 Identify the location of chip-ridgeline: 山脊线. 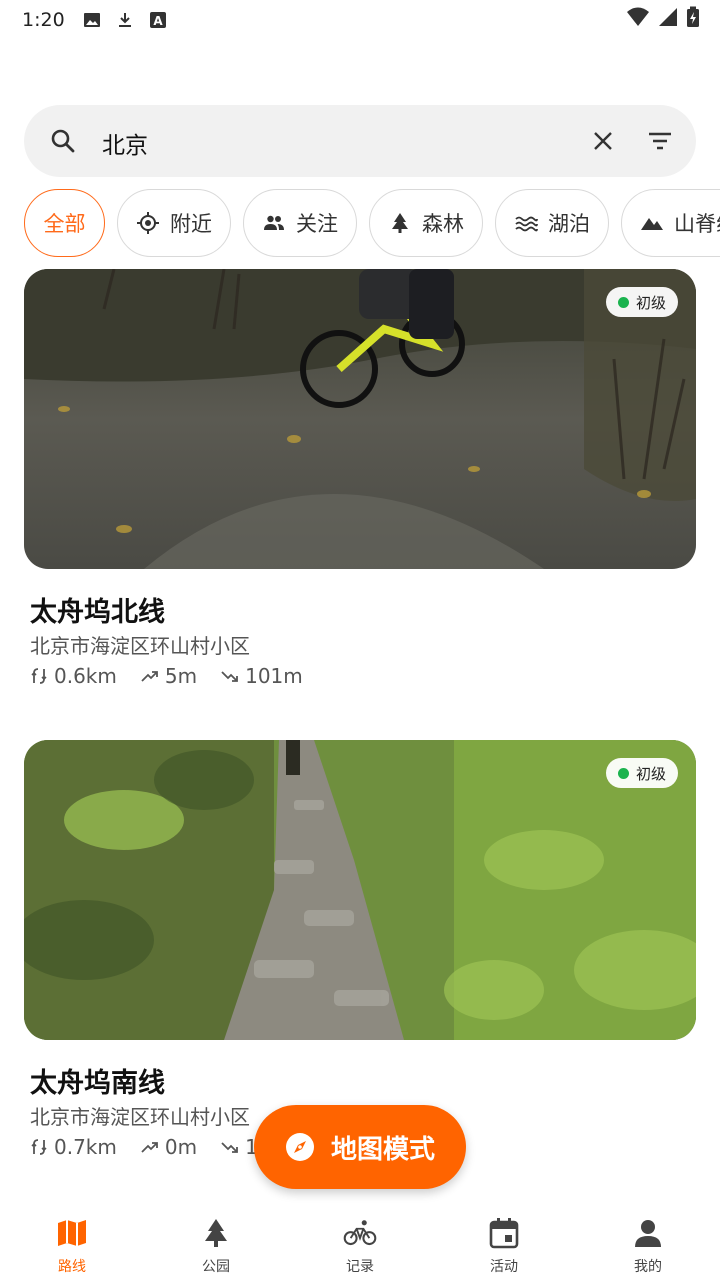
(670, 223).